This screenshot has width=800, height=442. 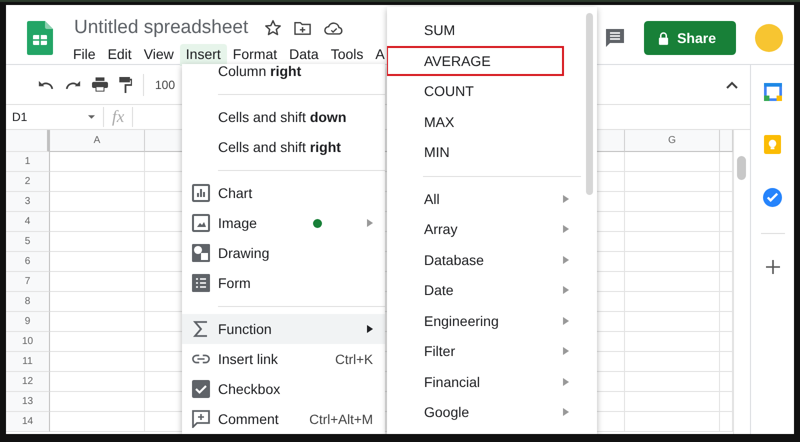 What do you see at coordinates (283, 117) in the screenshot?
I see `menu-item: Cells and shift down` at bounding box center [283, 117].